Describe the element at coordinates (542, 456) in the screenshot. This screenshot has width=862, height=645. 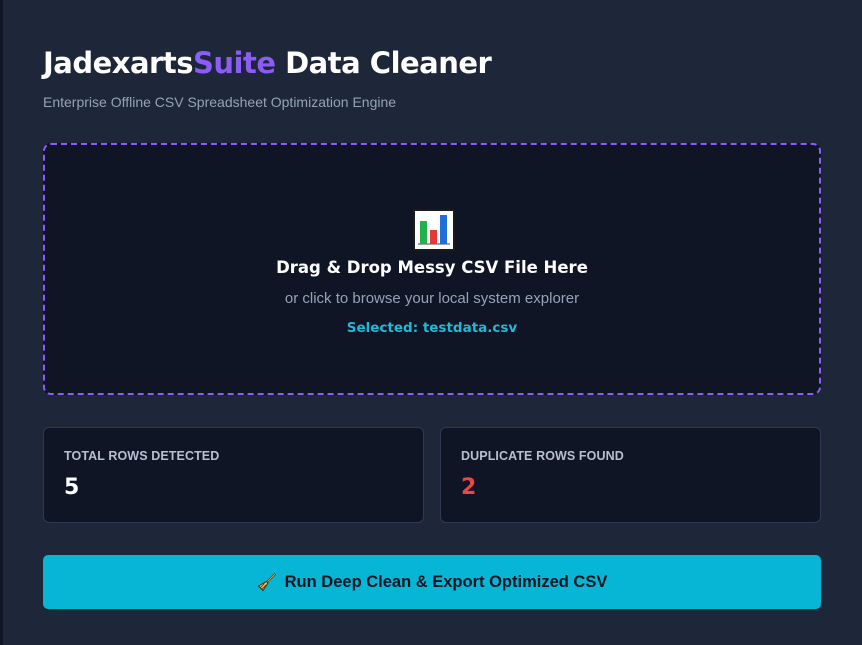
I see `duplicate-rows-label: DUPLICATE ROWS FOUND` at that location.